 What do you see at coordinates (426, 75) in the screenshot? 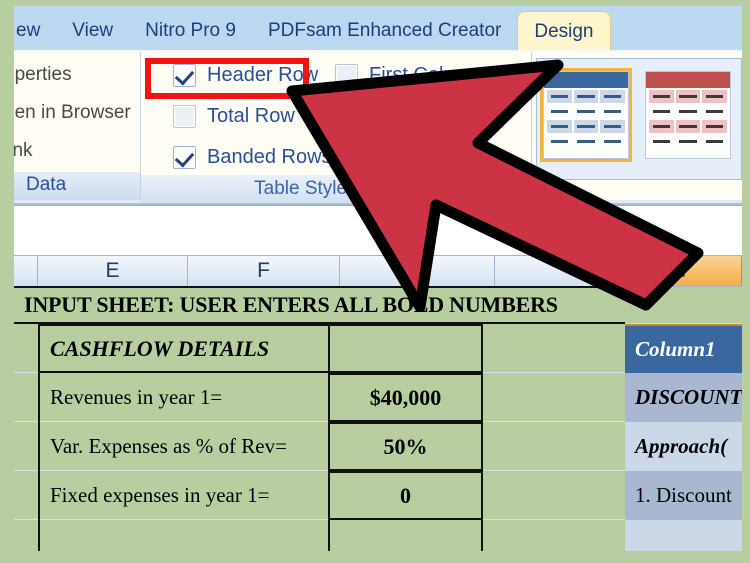
I see `checkbox-first-column-label: First Column` at bounding box center [426, 75].